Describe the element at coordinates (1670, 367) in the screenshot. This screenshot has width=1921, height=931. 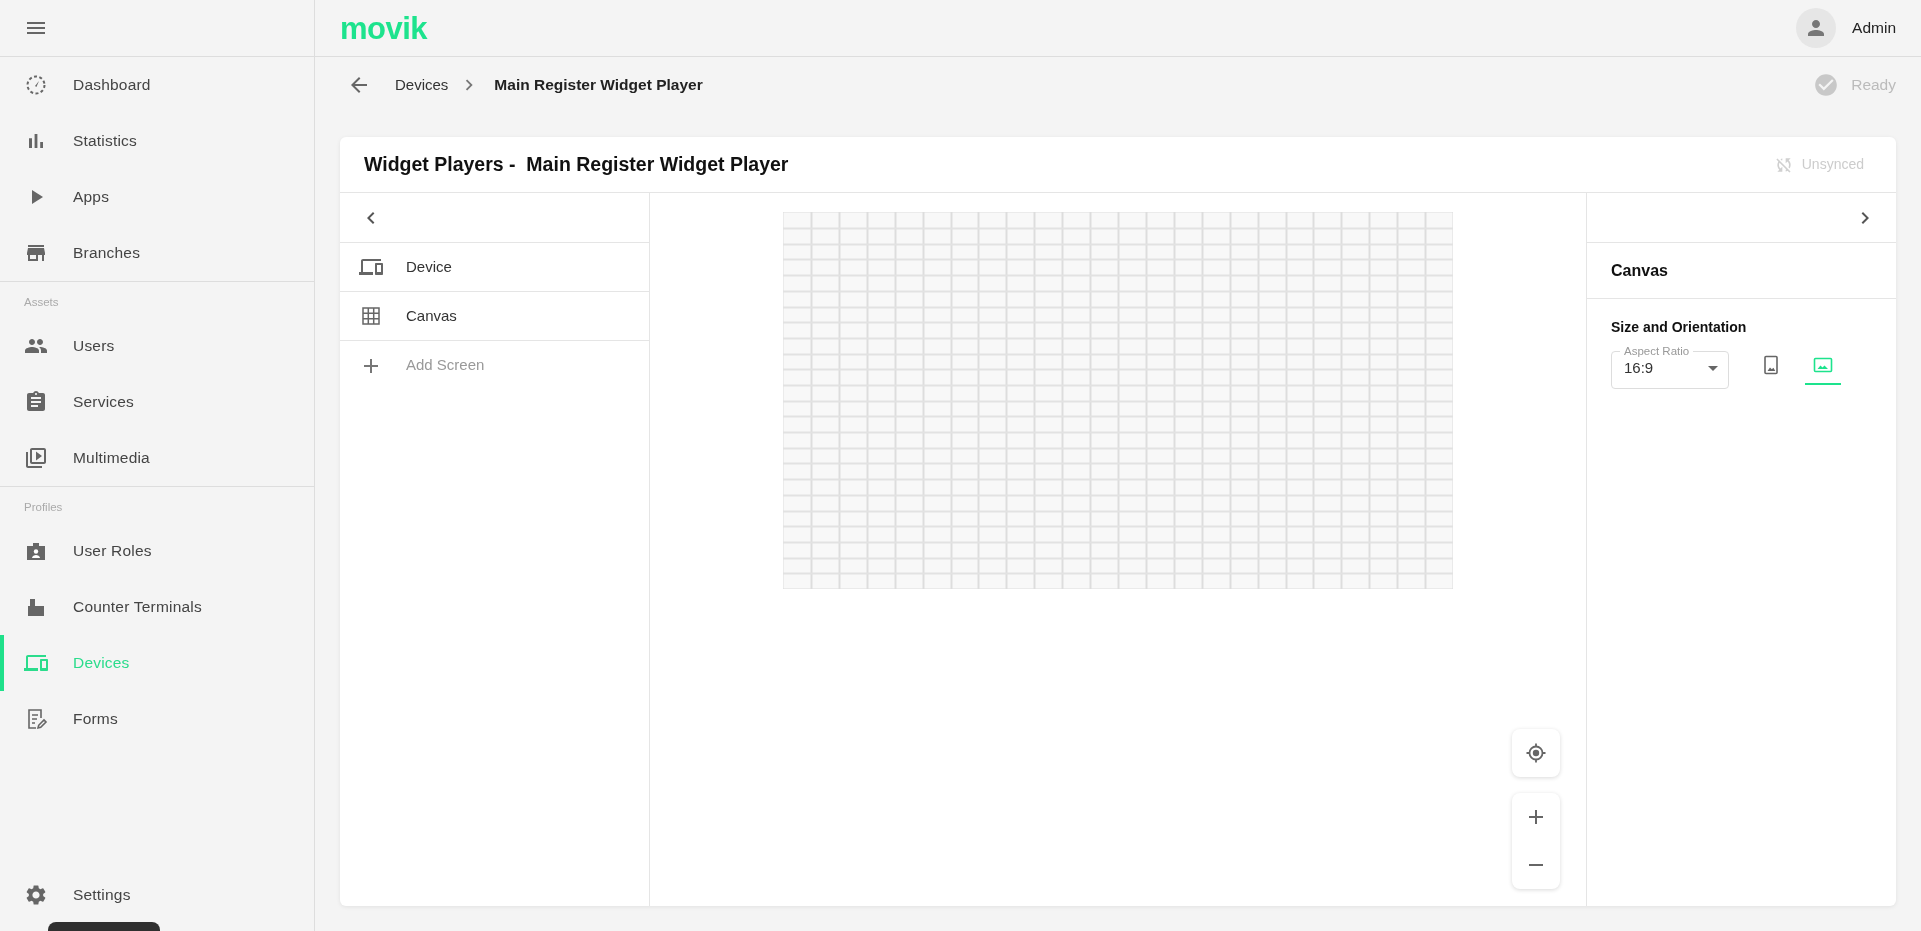
I see `aspect-ratio-select: Aspect Ratio 16:9` at that location.